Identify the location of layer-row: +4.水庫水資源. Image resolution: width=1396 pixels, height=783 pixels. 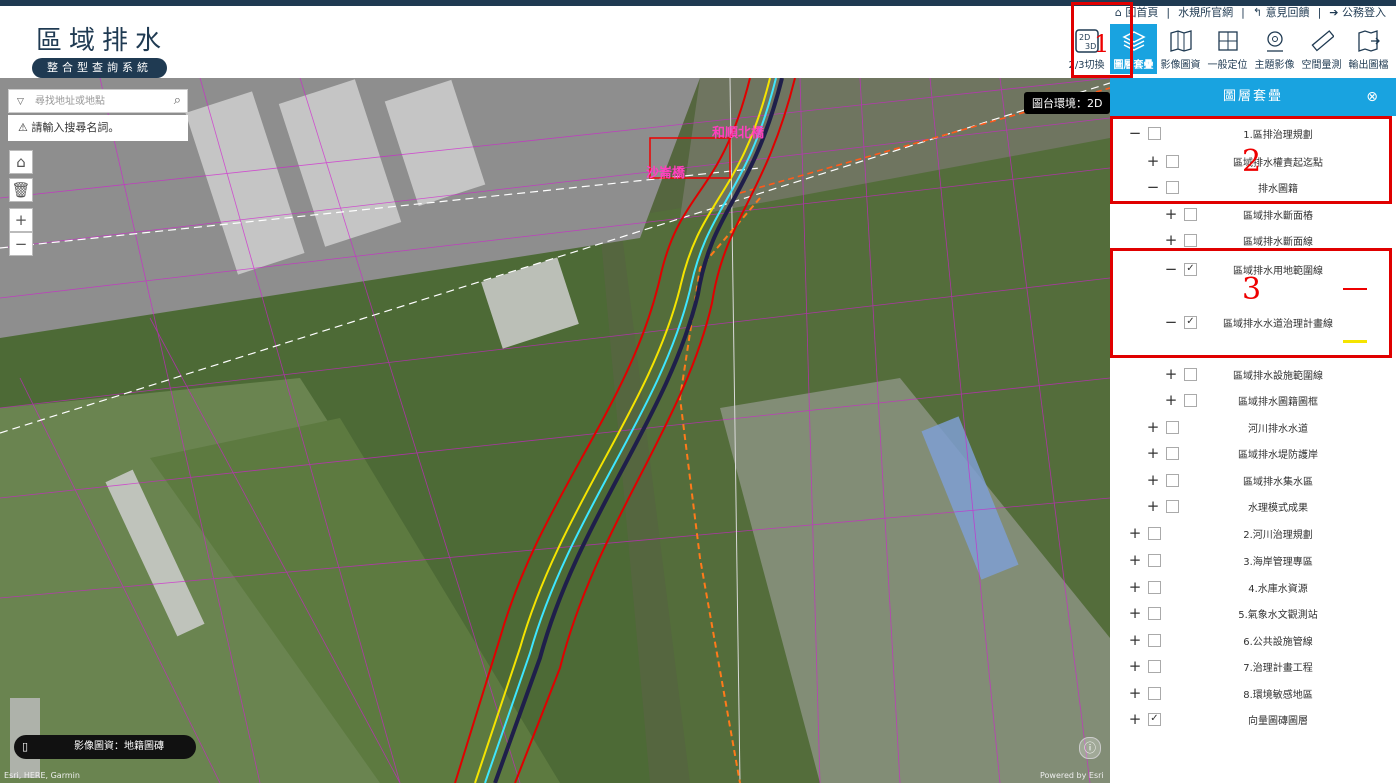
(1259, 587).